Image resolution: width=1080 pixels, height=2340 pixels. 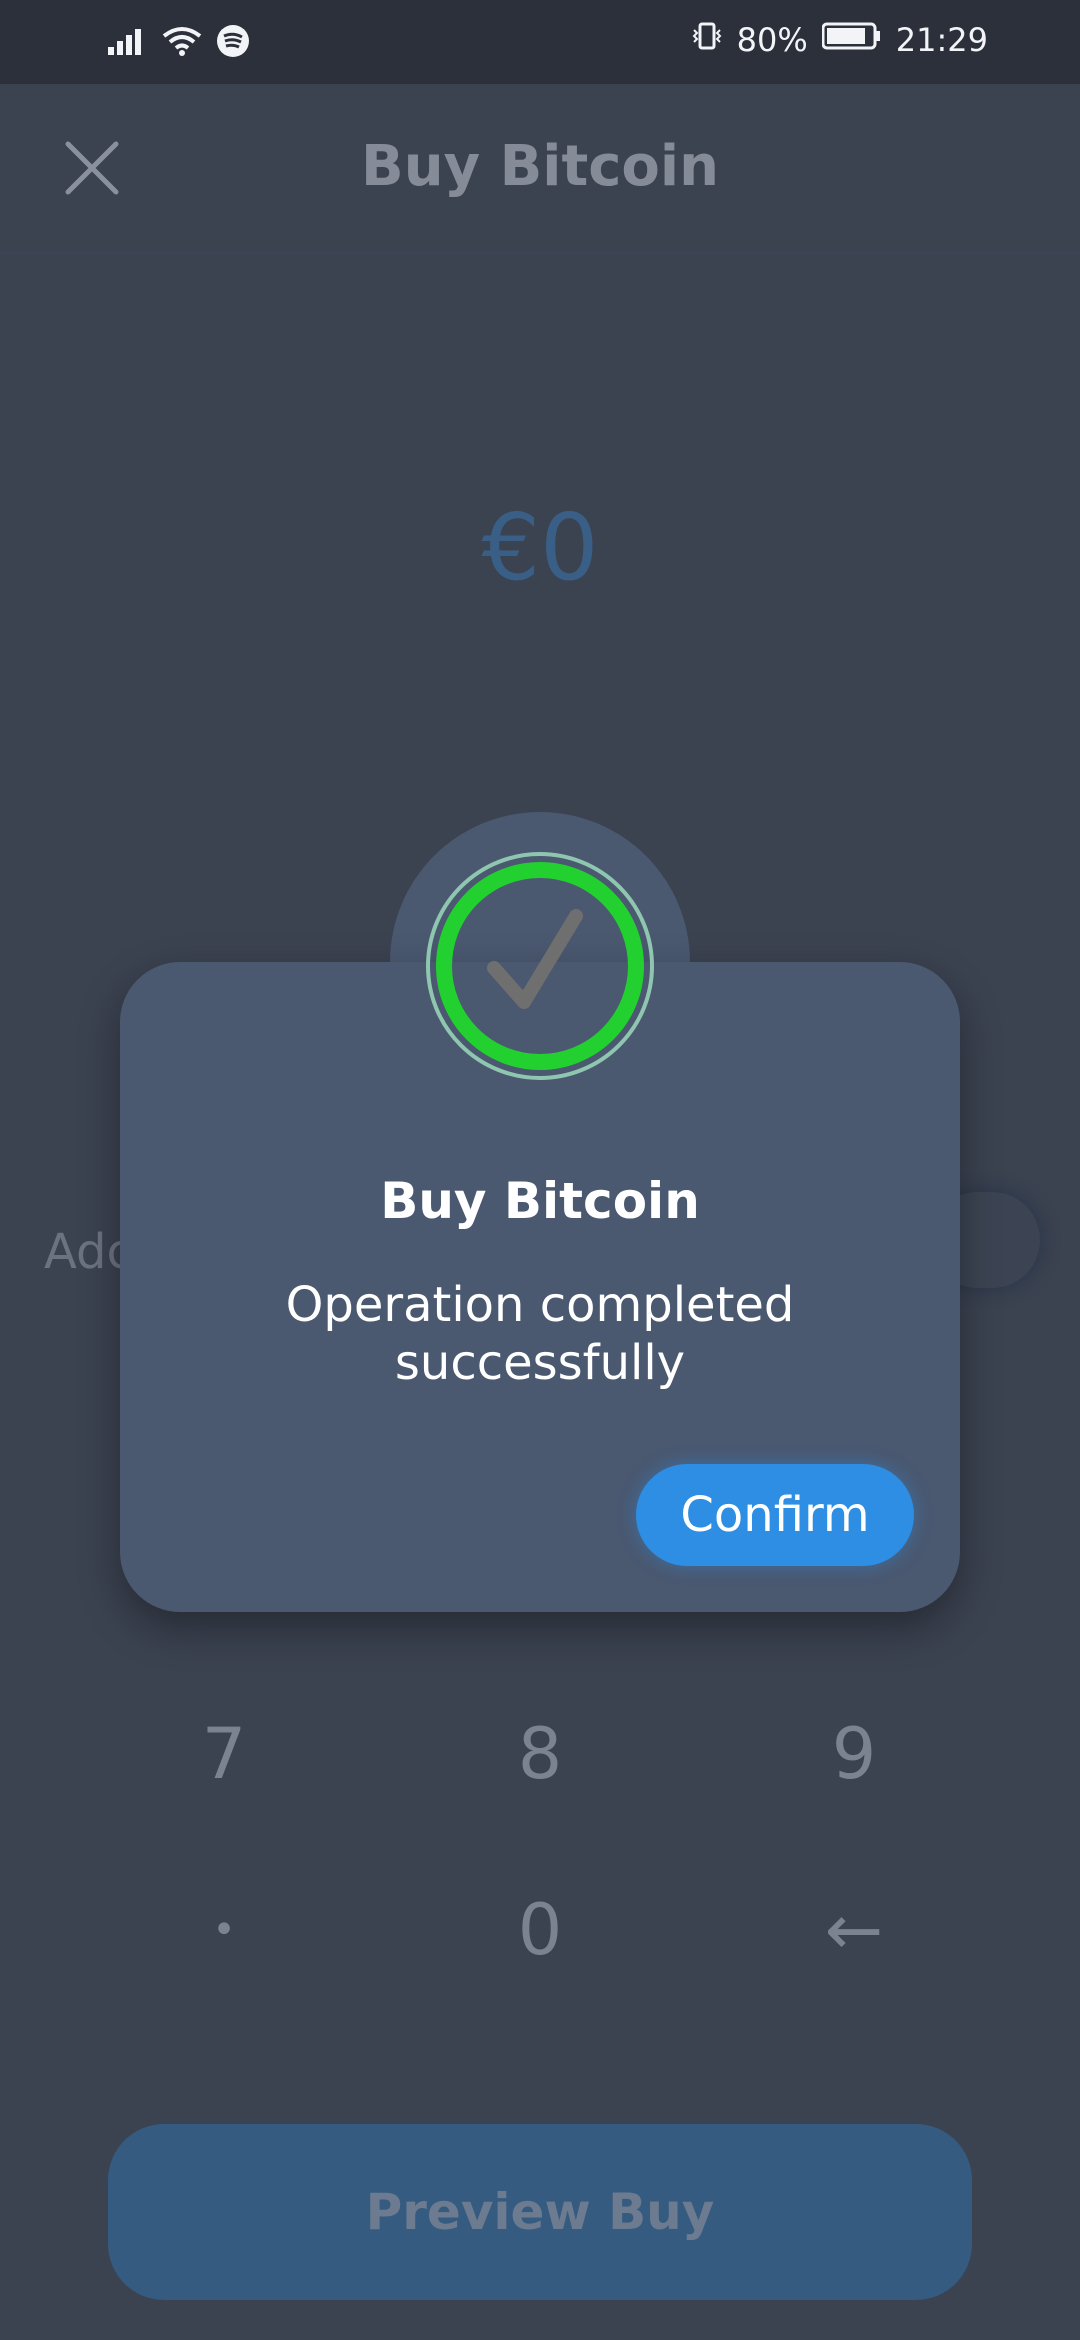 I want to click on success-check-icon, so click(x=540, y=966).